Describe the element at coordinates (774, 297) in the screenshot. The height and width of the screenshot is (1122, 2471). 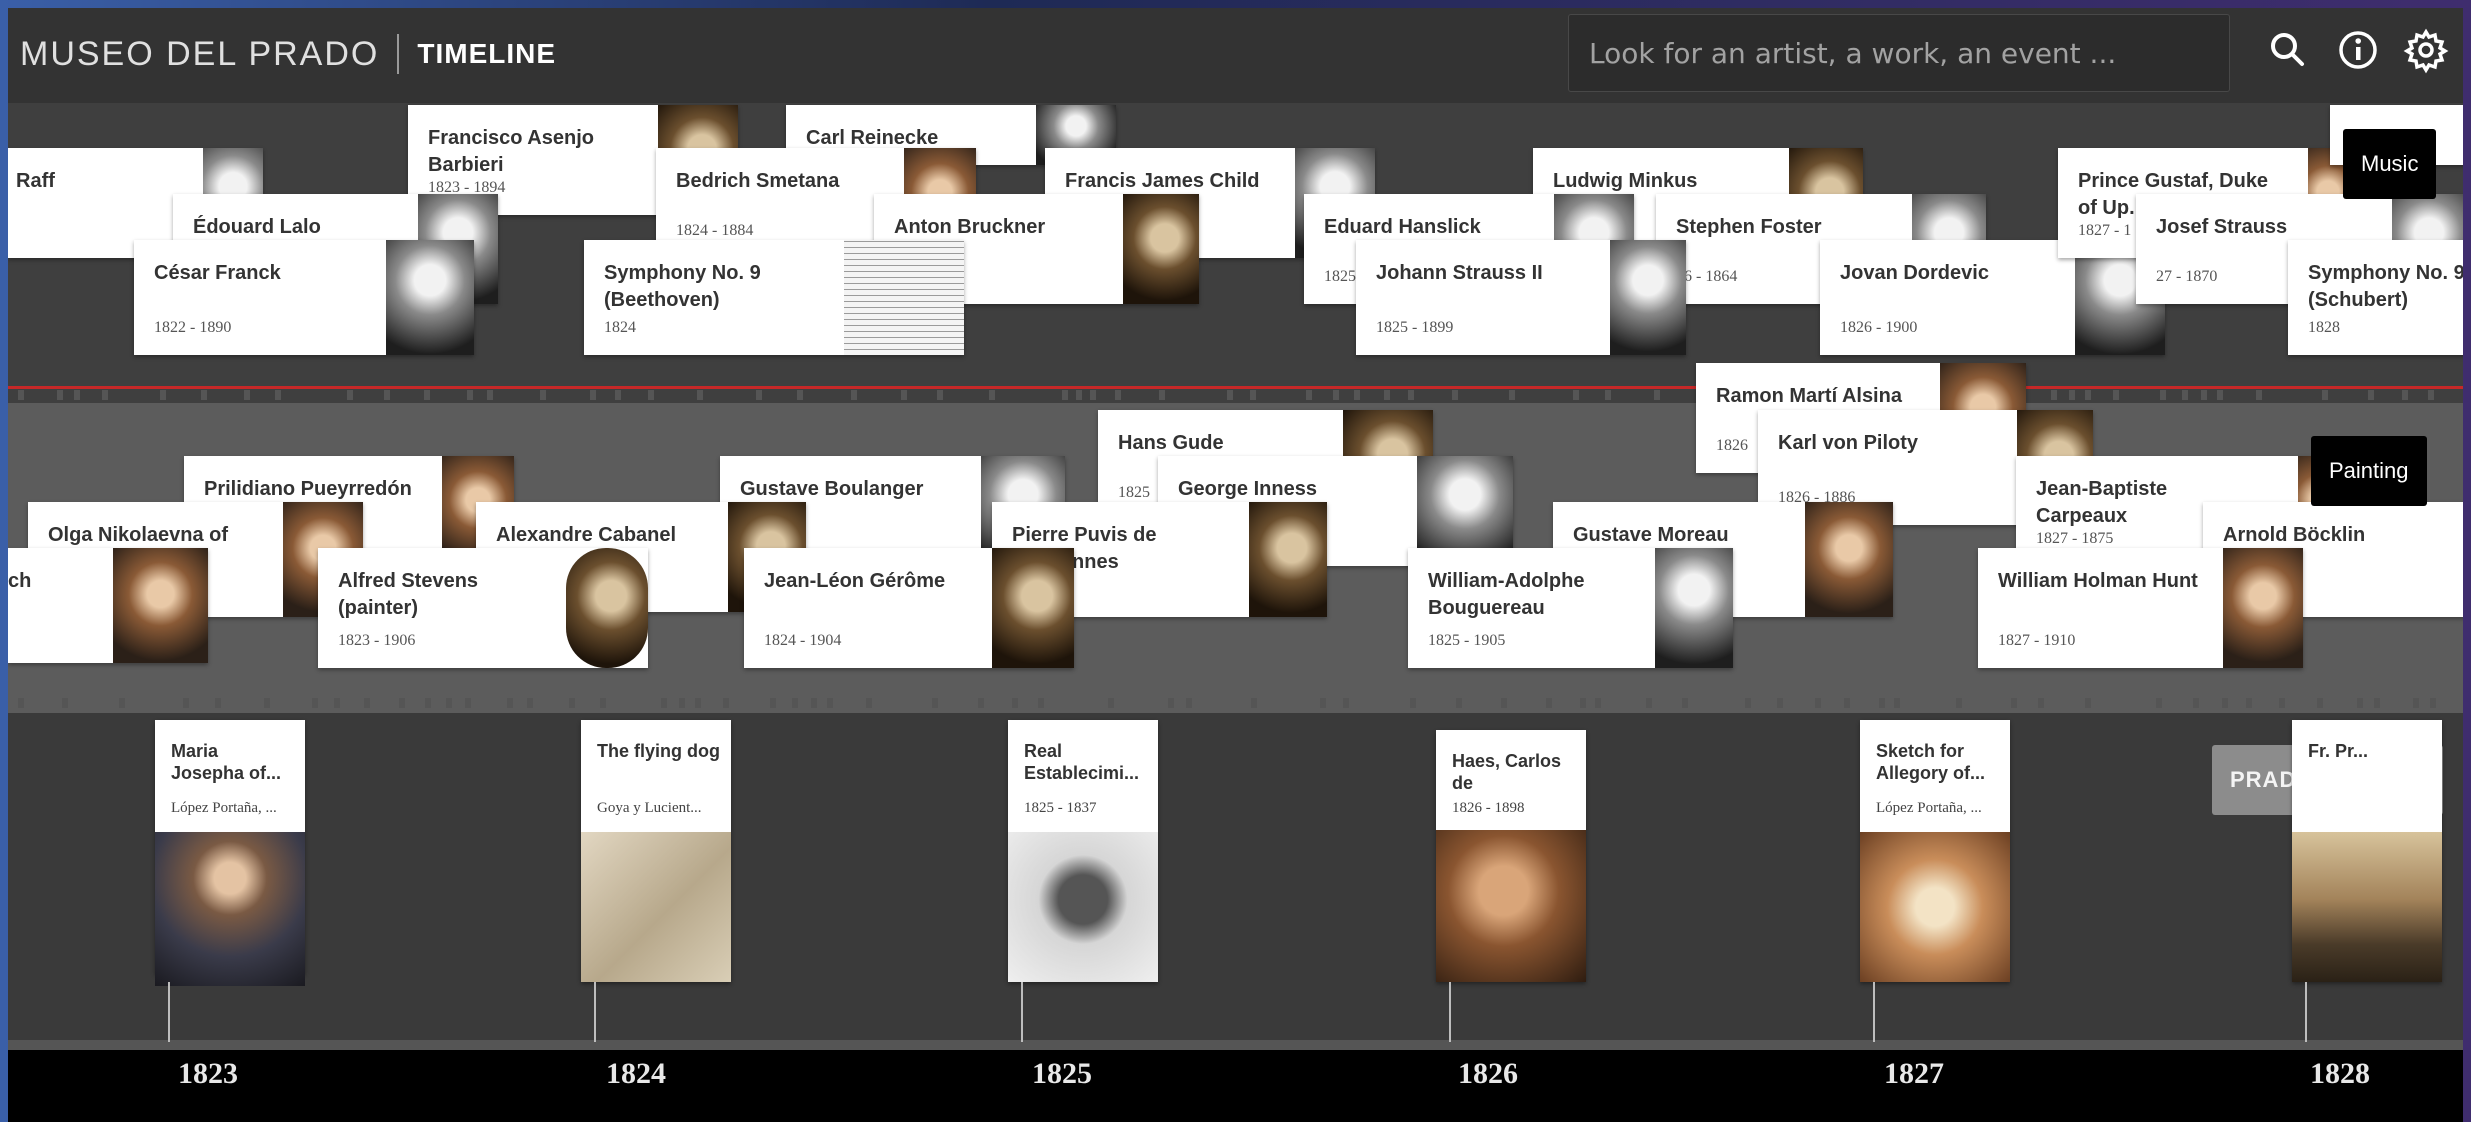
I see `music-card-beethoven-9: Symphony No. 9 (Beethoven) 1824` at that location.